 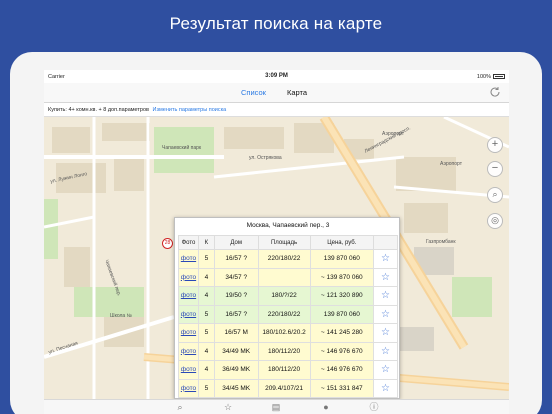 I want to click on house-cell: 19/50 ?, so click(x=236, y=296).